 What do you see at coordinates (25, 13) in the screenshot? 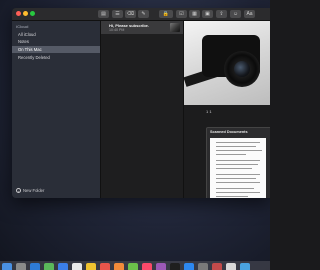
I see `minimize-window-button` at bounding box center [25, 13].